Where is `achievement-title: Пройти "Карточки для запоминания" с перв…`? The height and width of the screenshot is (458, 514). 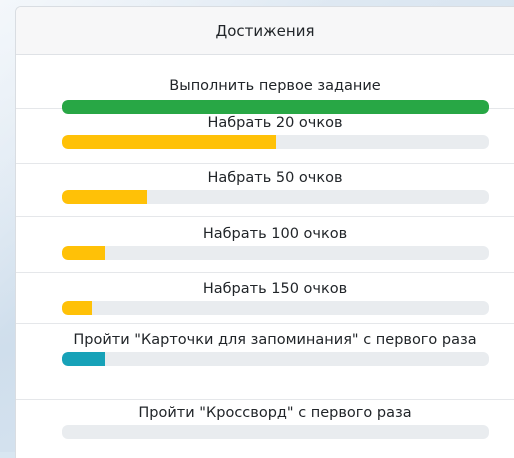
achievement-title: Пройти "Карточки для запоминания" с перв… is located at coordinates (275, 340).